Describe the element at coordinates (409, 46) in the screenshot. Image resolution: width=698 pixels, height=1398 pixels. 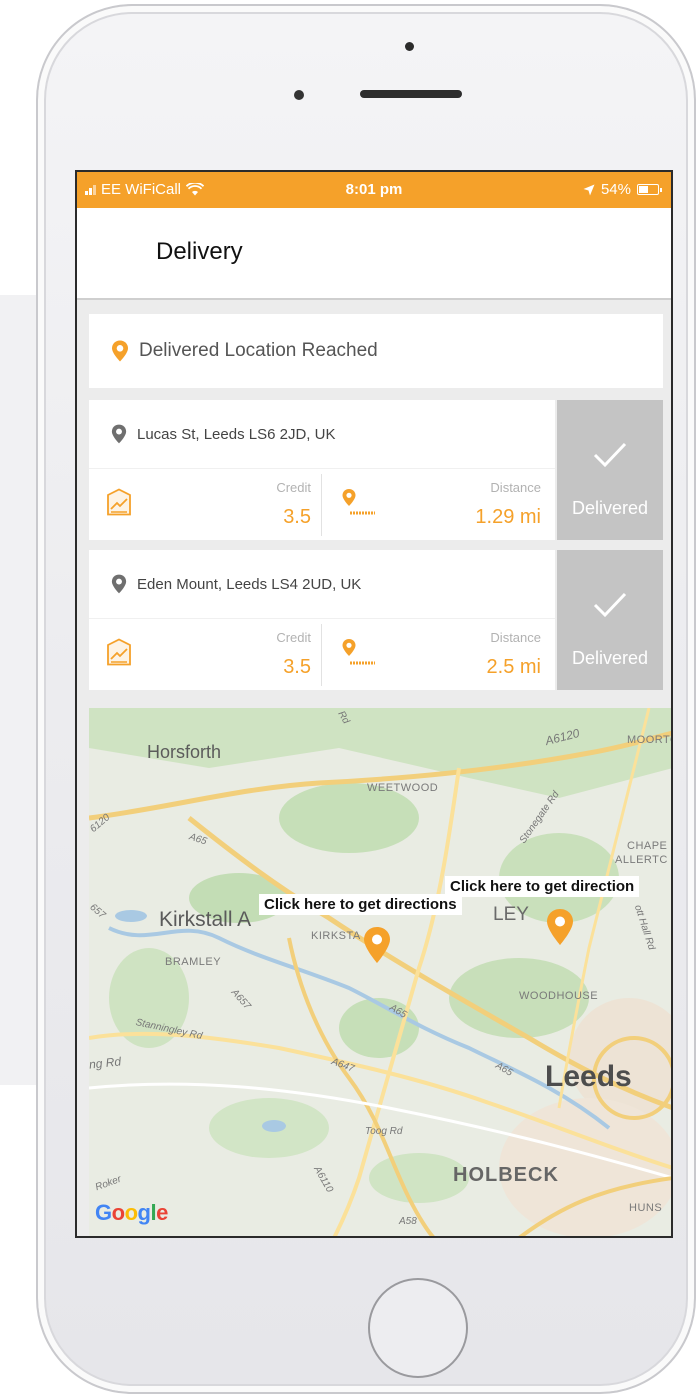
I see `front-camera` at that location.